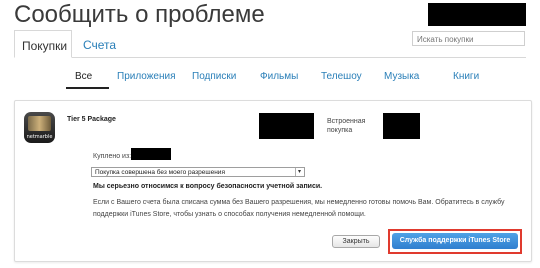 This screenshot has width=540, height=268. What do you see at coordinates (146, 76) in the screenshot?
I see `category-apps: Приложения` at bounding box center [146, 76].